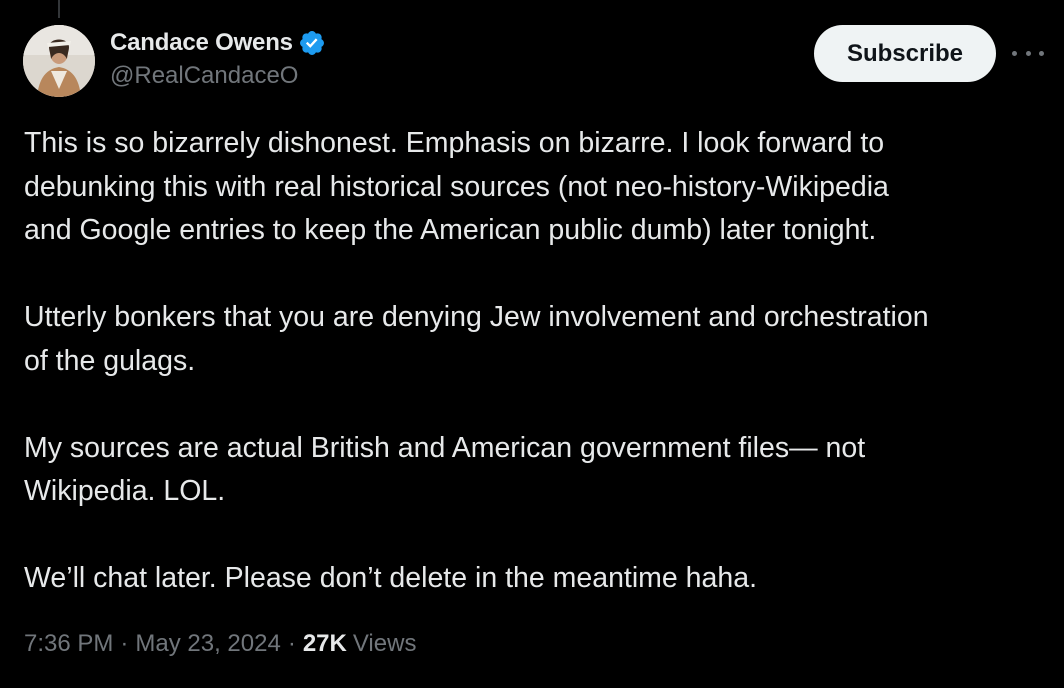  Describe the element at coordinates (110, 360) in the screenshot. I see `tweet-line: of the gulags.` at that location.